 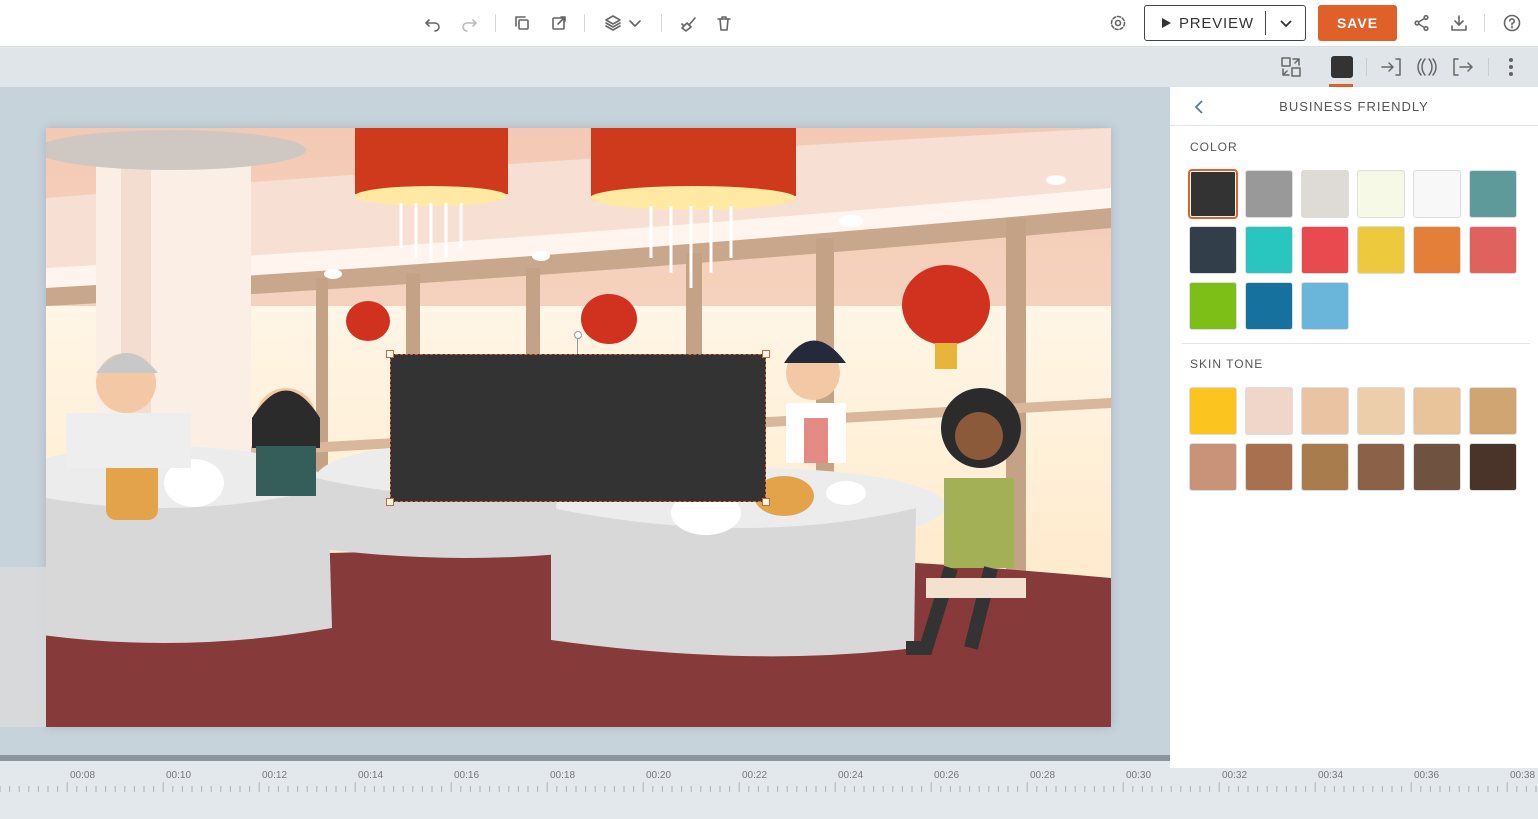 I want to click on fill-color-swatch, so click(x=1342, y=67).